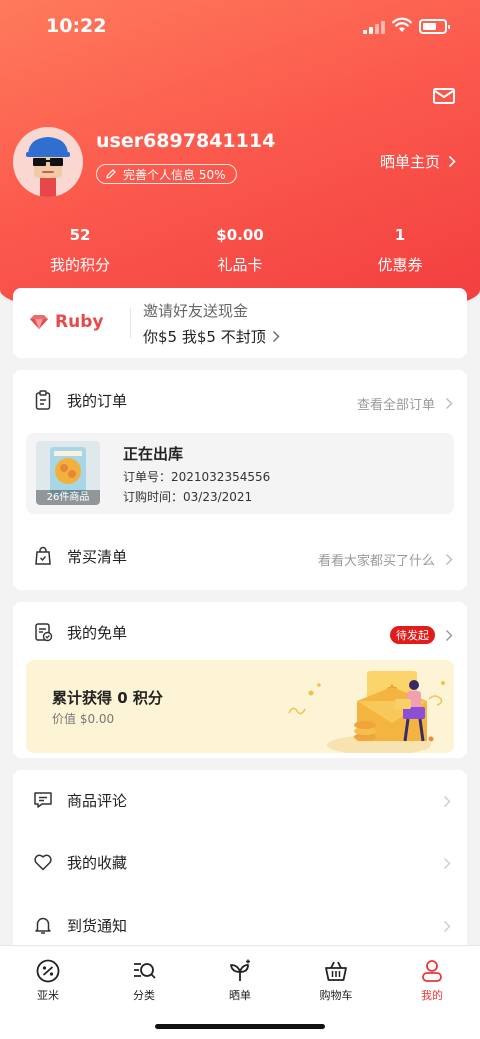  I want to click on status-bar: 10:22, so click(240, 27).